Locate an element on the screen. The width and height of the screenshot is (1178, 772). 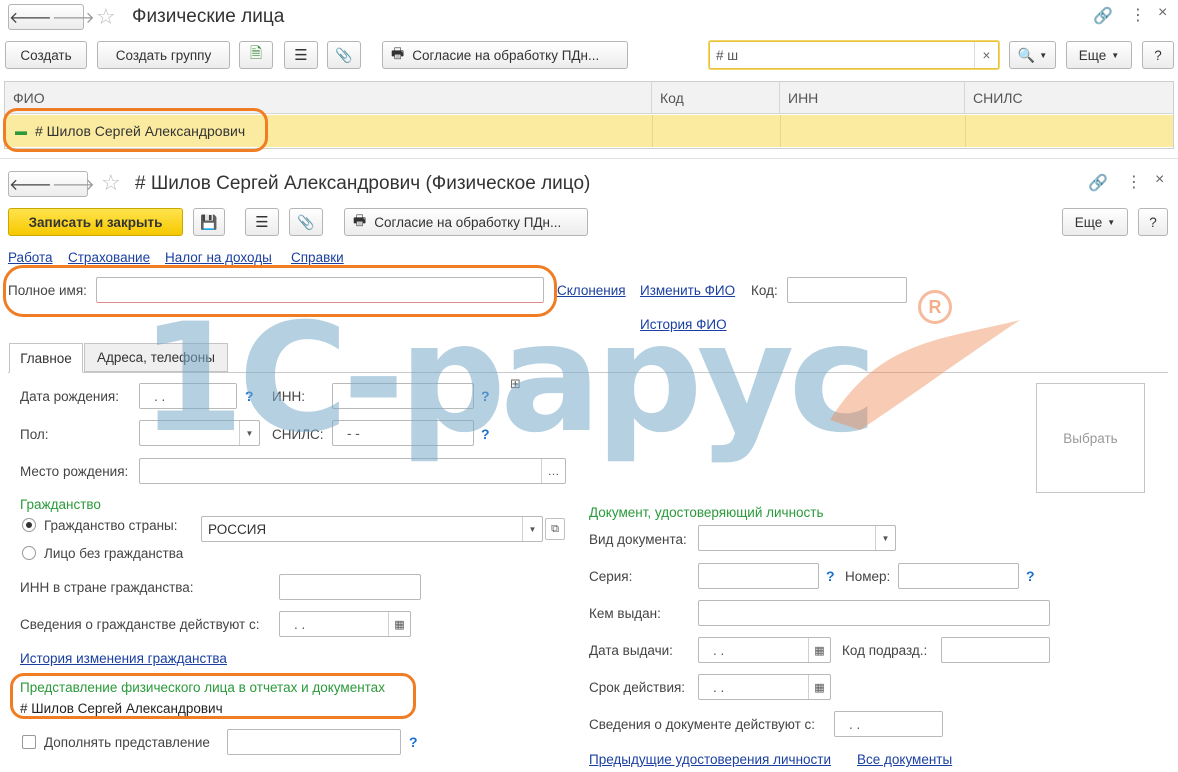
birthplace-label: Место рождения: is located at coordinates (74, 471).